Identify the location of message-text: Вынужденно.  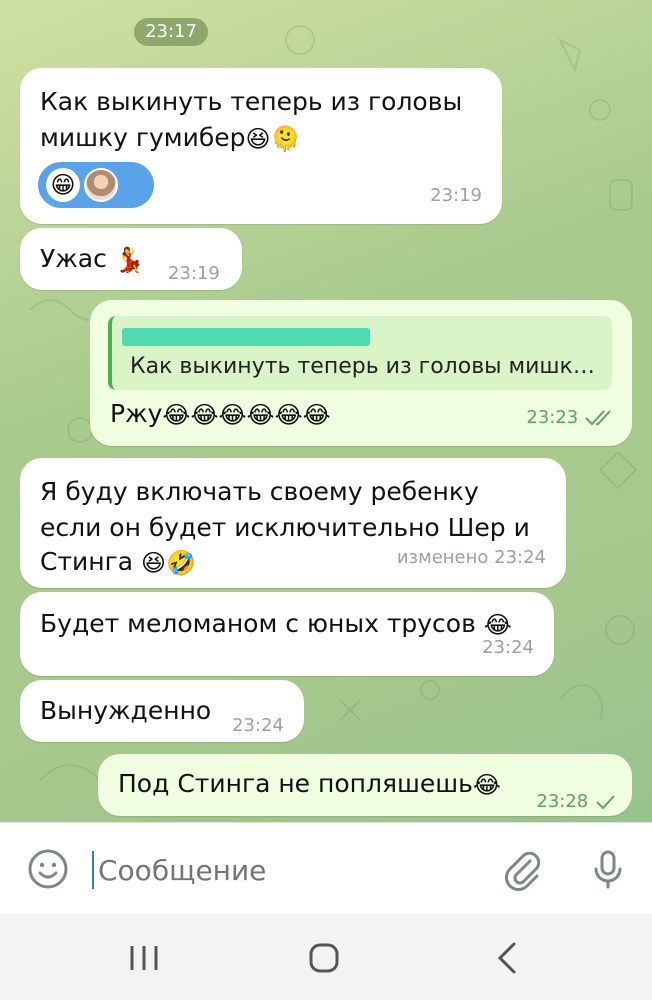
(126, 710).